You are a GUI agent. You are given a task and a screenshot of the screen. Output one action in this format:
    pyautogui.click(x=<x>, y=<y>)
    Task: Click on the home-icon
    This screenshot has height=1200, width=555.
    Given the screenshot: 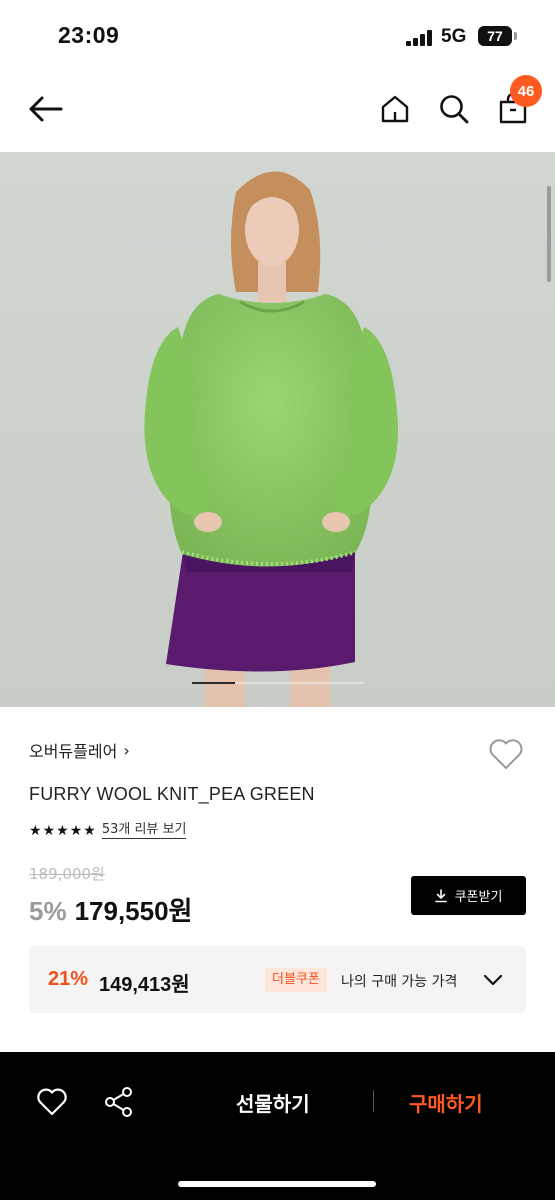 What is the action you would take?
    pyautogui.click(x=395, y=109)
    